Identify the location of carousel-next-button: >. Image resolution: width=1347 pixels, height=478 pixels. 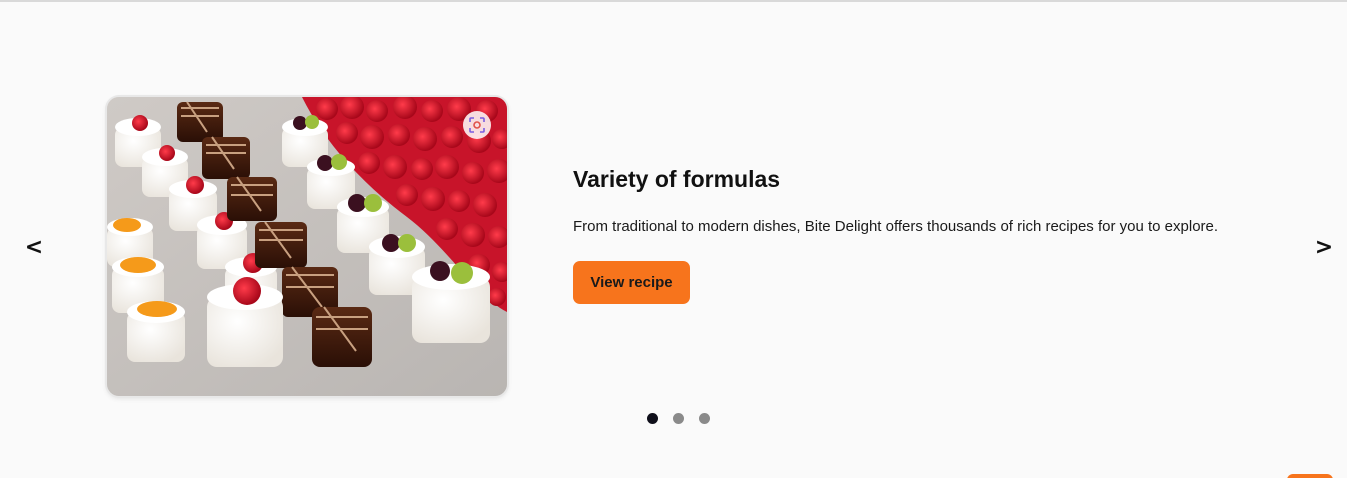
(1324, 248).